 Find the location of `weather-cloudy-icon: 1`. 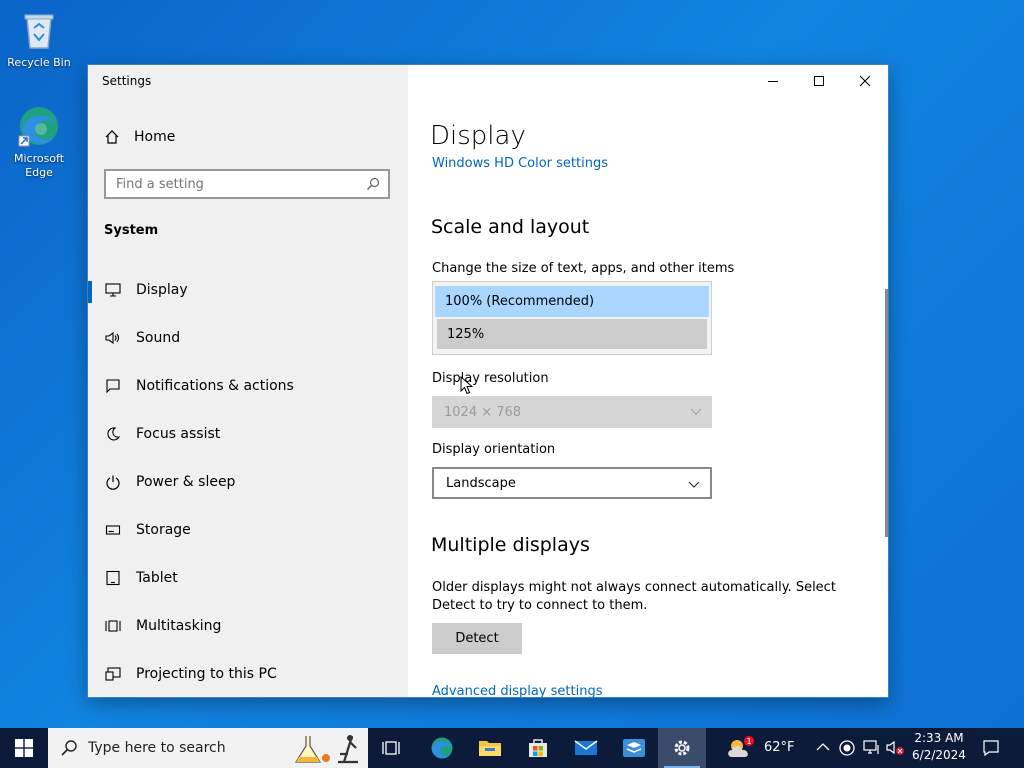

weather-cloudy-icon: 1 is located at coordinates (741, 746).